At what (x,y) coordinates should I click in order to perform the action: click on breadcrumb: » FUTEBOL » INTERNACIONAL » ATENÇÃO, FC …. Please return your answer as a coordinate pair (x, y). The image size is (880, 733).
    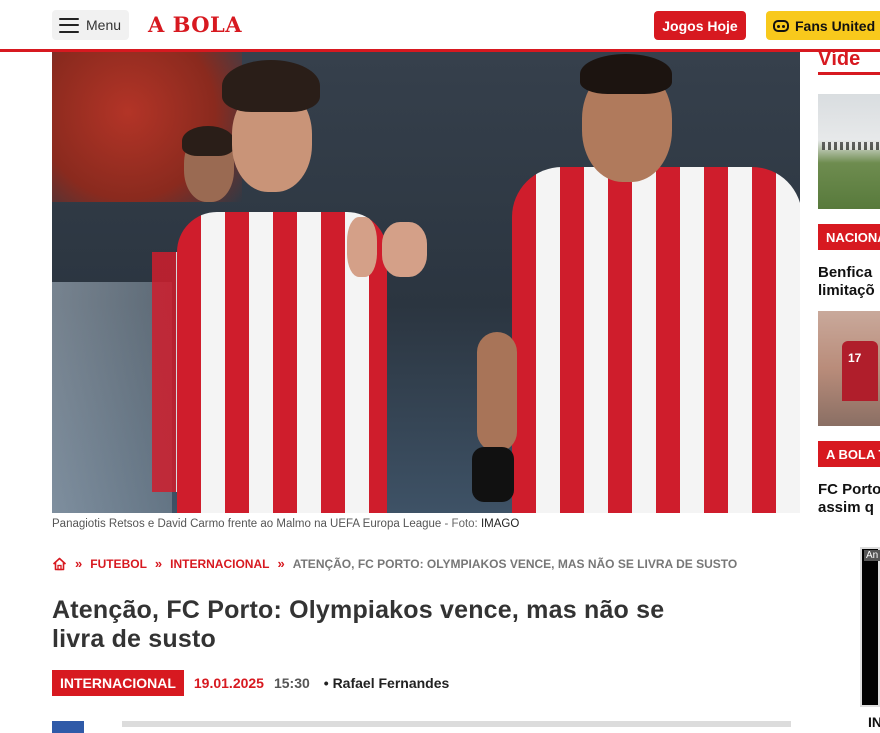
    Looking at the image, I should click on (394, 563).